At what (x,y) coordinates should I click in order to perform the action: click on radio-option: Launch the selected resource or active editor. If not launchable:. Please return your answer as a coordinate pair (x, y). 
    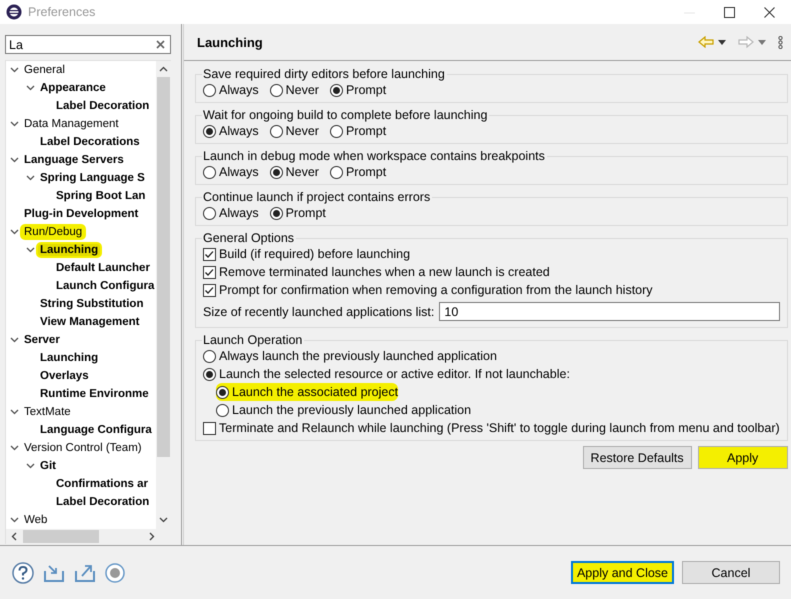
    Looking at the image, I should click on (386, 374).